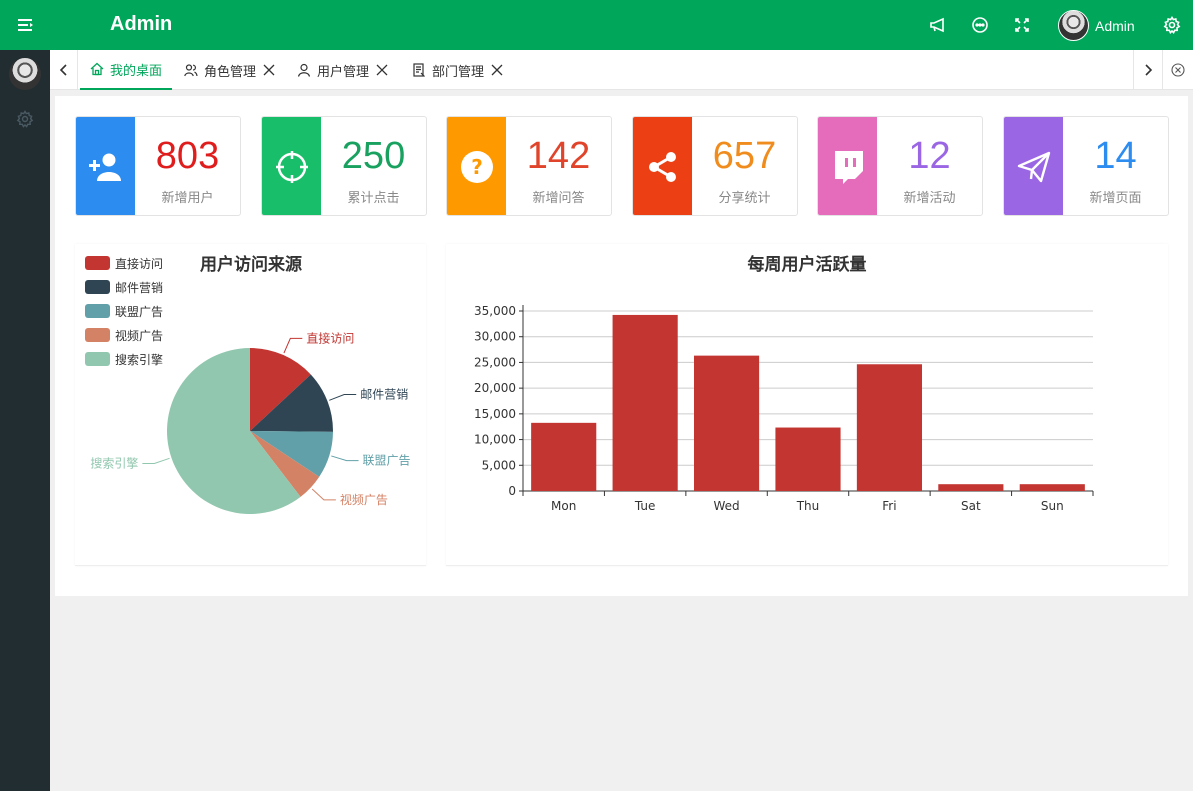 This screenshot has height=791, width=1193. Describe the element at coordinates (558, 198) in the screenshot. I see `stat-label: 新增问答` at that location.